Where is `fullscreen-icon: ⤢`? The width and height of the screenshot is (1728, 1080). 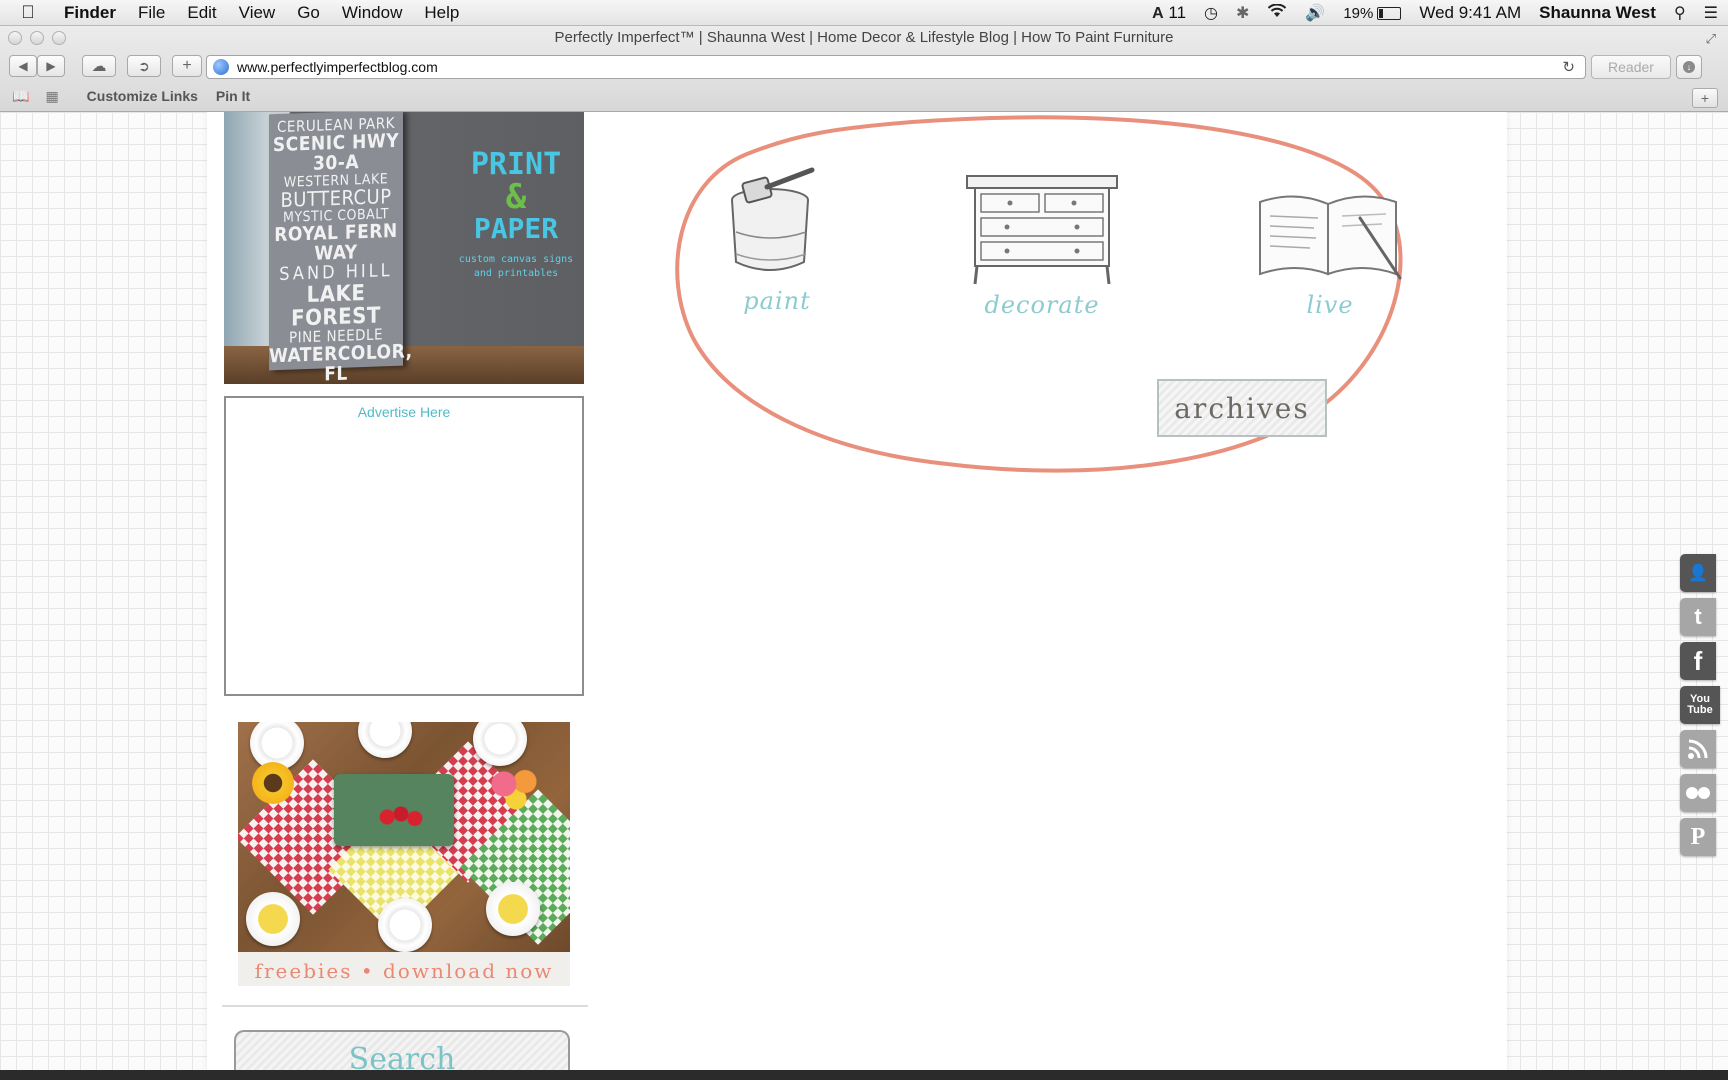
fullscreen-icon: ⤢ is located at coordinates (1711, 39).